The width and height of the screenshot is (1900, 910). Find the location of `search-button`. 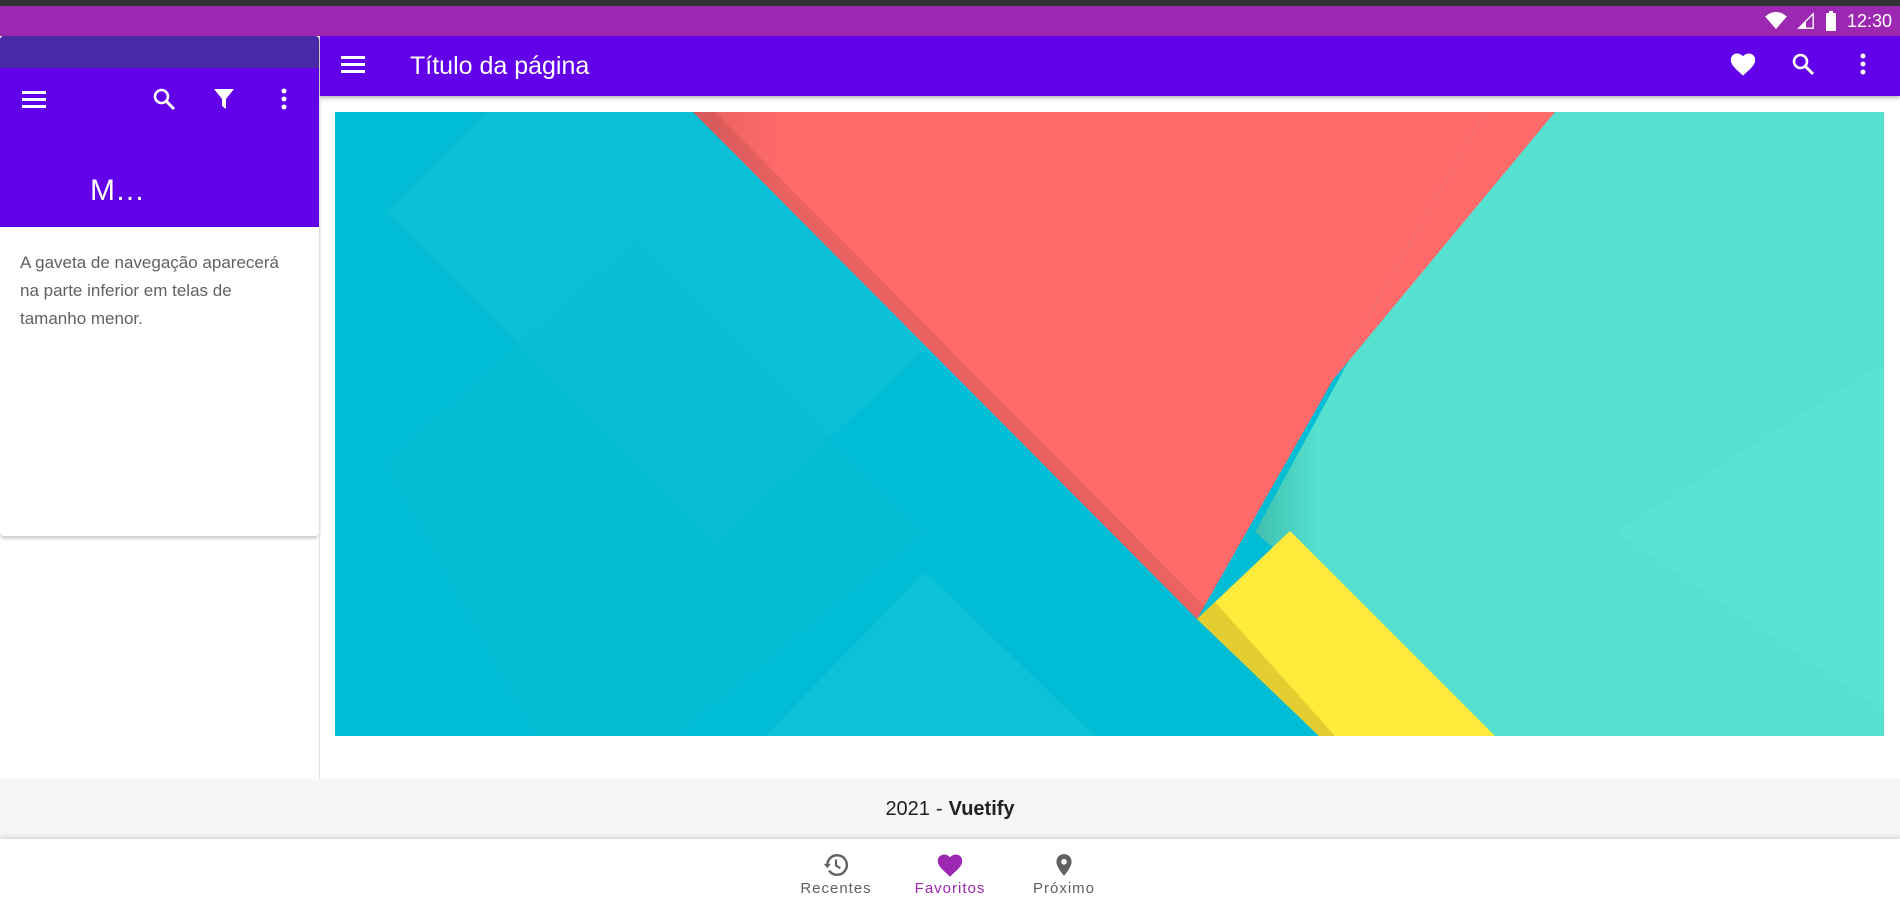

search-button is located at coordinates (1803, 66).